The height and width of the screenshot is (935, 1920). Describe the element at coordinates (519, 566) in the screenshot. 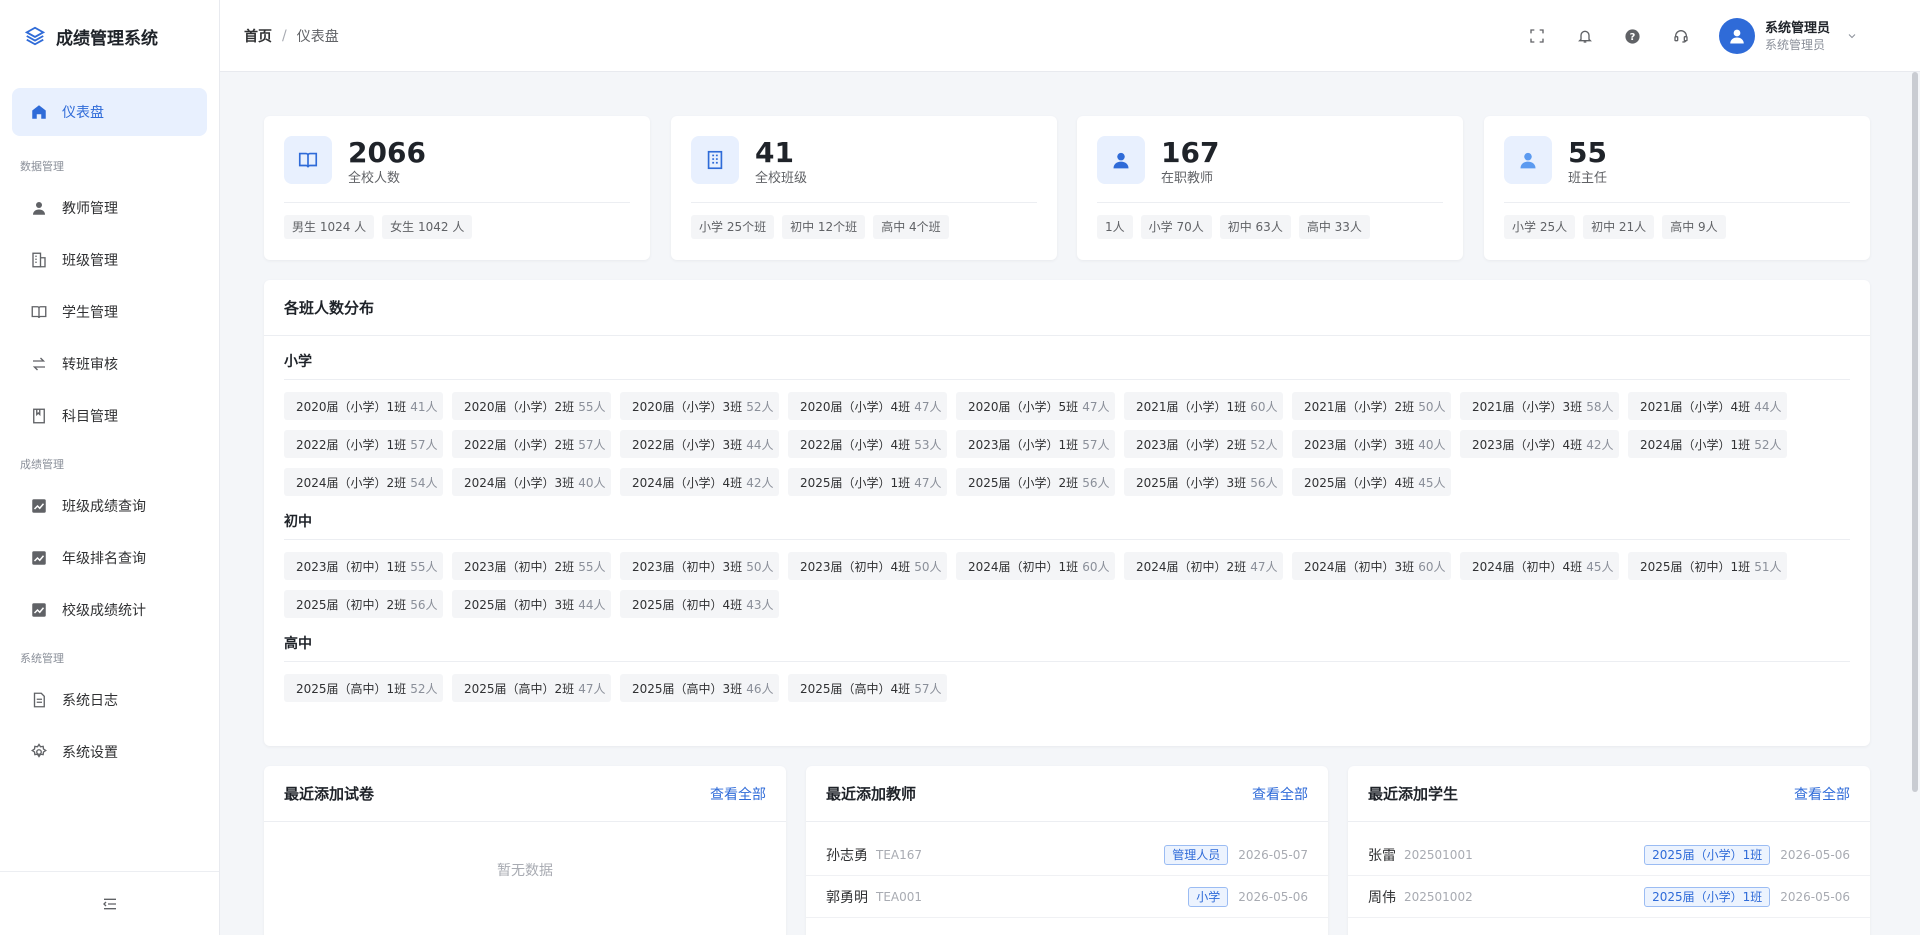

I see `class-name: 2023届（初中）2班` at that location.